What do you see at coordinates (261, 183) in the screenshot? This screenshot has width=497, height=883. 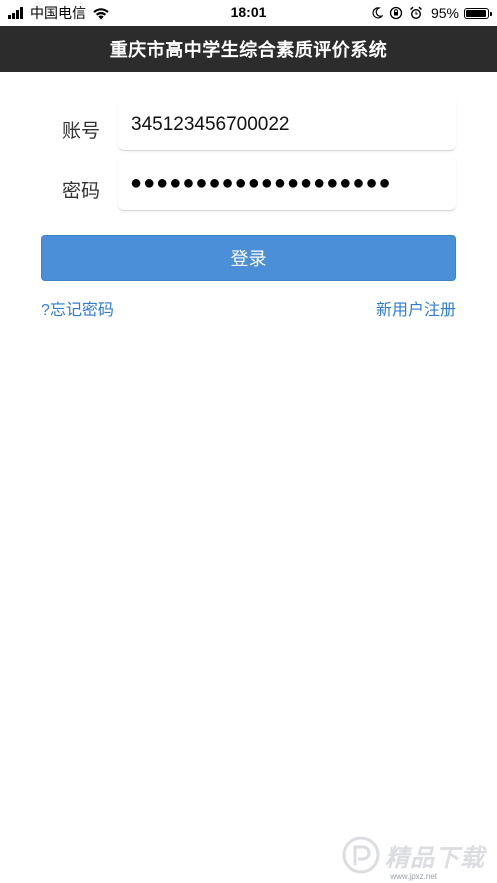 I see `password-mask: ●●●●●●●●●●●●●●●●●●●●` at bounding box center [261, 183].